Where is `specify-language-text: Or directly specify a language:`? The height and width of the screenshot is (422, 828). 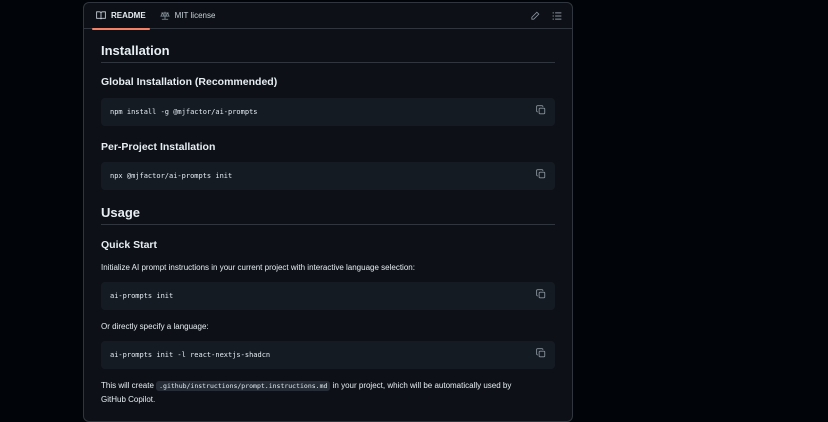
specify-language-text: Or directly specify a language: is located at coordinates (155, 326).